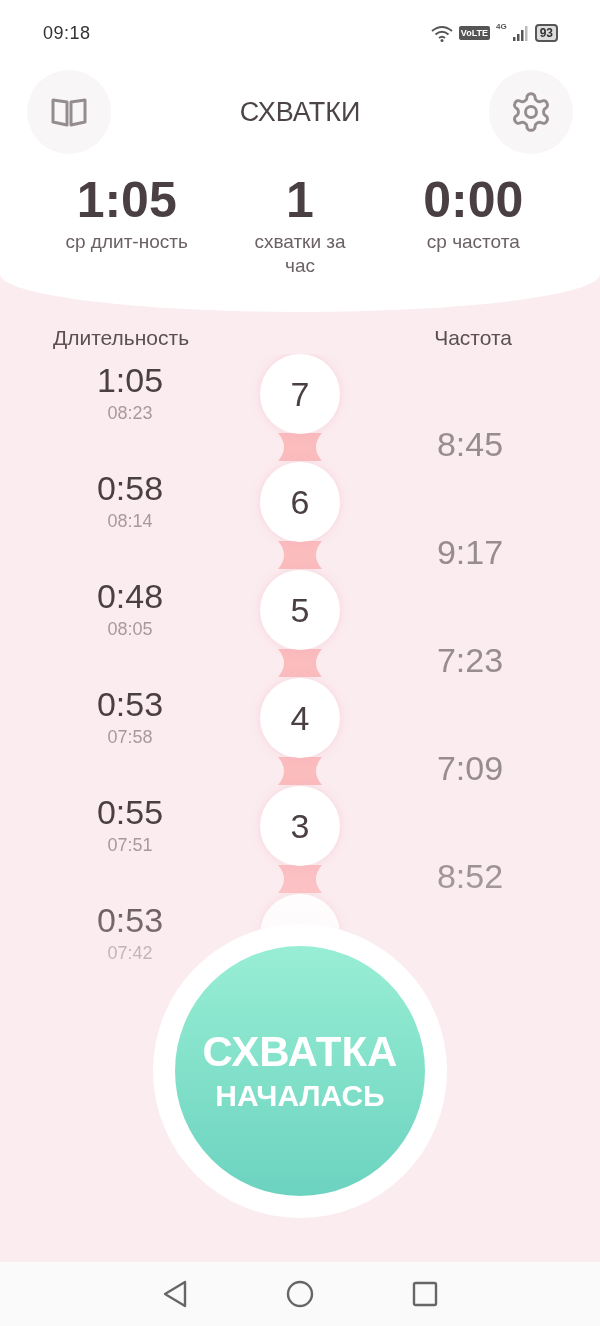 This screenshot has height=1326, width=600. What do you see at coordinates (501, 26) in the screenshot?
I see `network-type: 4G` at bounding box center [501, 26].